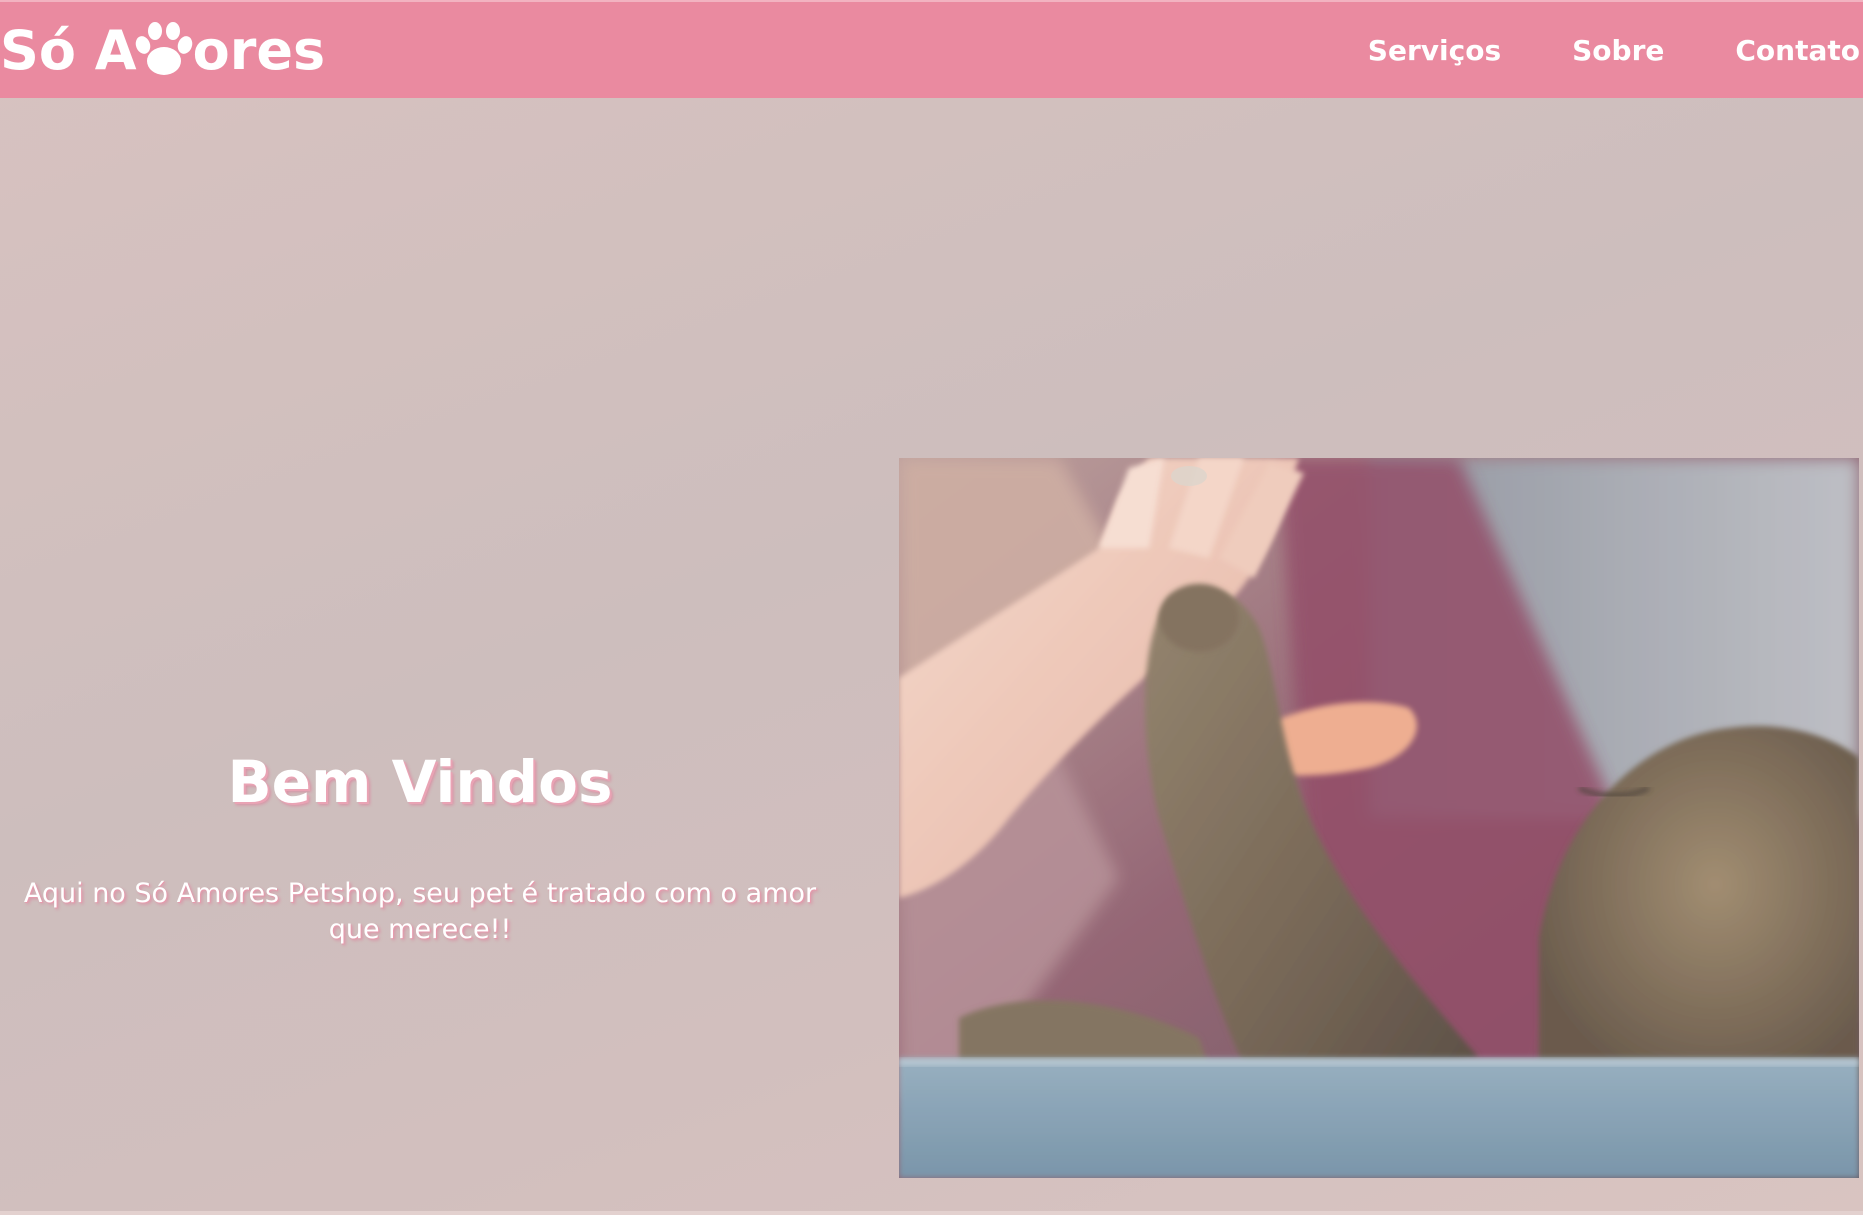 The image size is (1863, 1215). What do you see at coordinates (931, 49) in the screenshot?
I see `top-navbar: Só A ores Serviços Sobre Contato` at bounding box center [931, 49].